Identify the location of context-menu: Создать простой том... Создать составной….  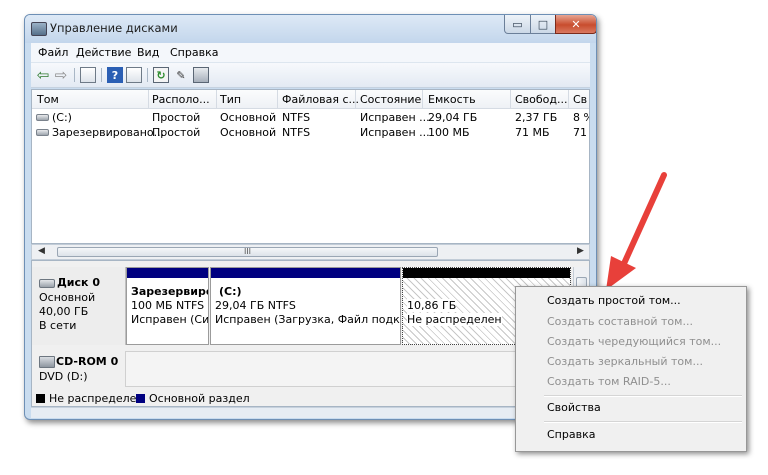
(631, 369).